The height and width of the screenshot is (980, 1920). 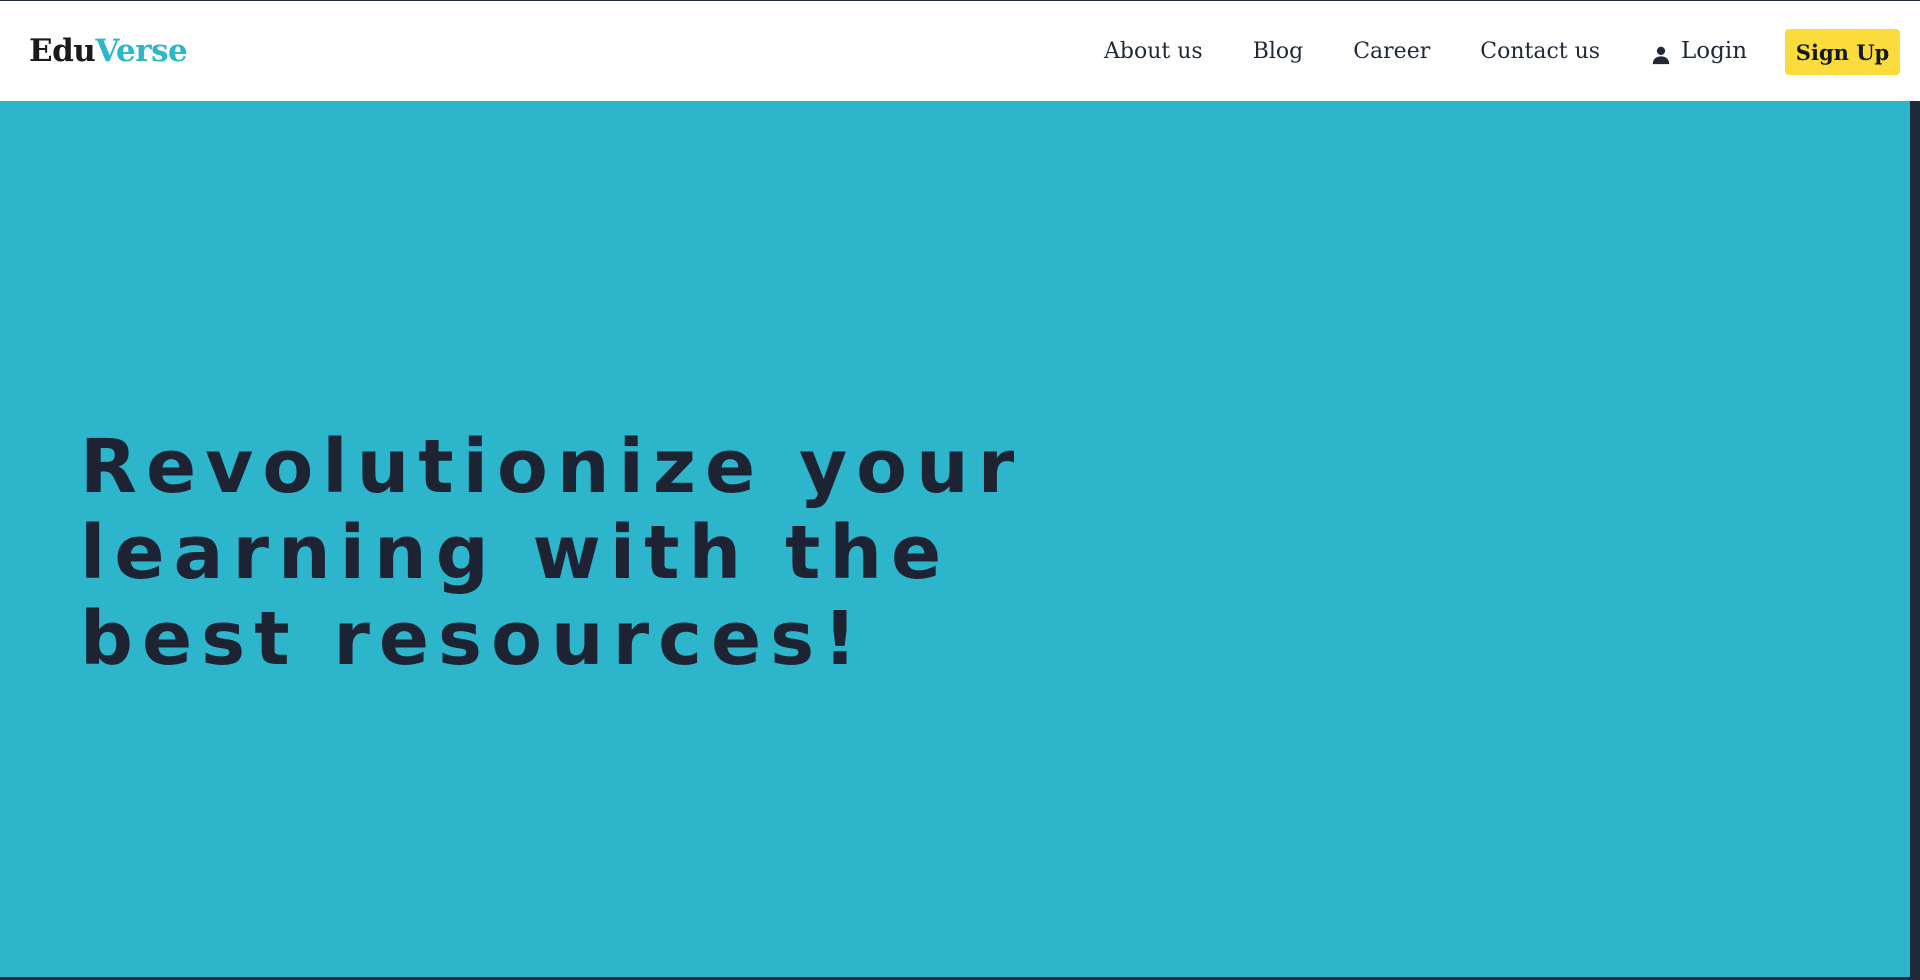 What do you see at coordinates (1278, 52) in the screenshot?
I see `nav-link-blog: Blog` at bounding box center [1278, 52].